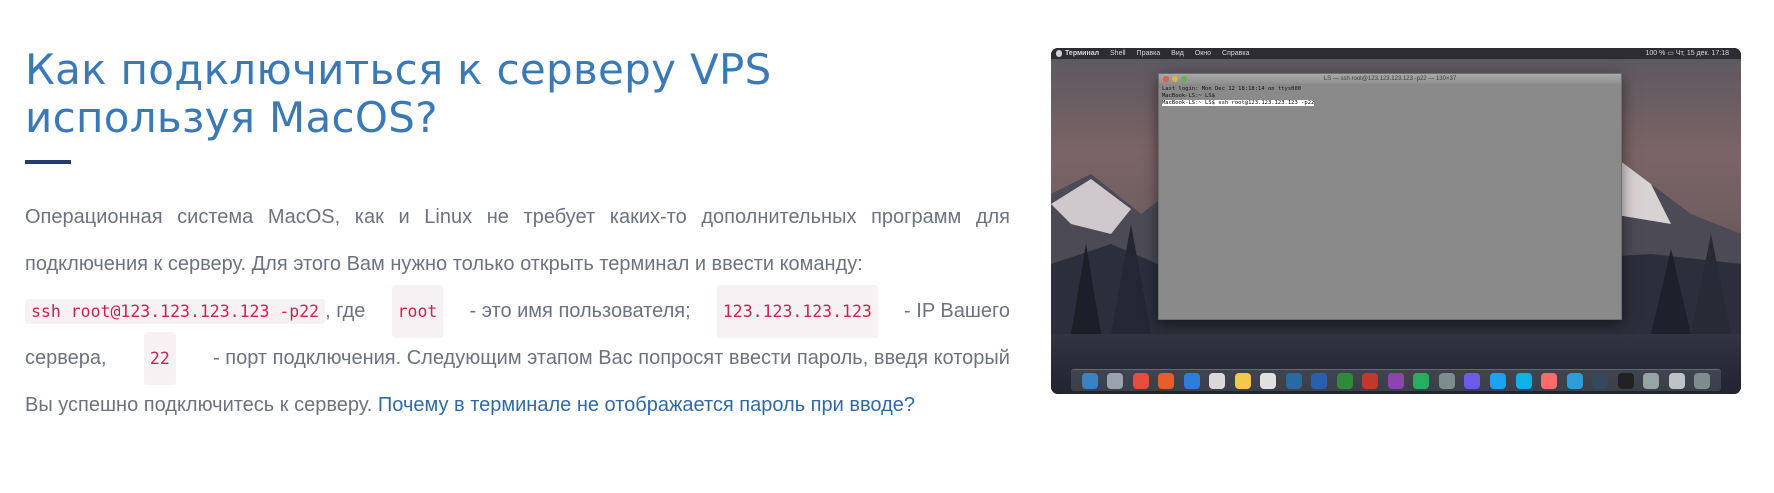  Describe the element at coordinates (1118, 53) in the screenshot. I see `menu-item: Shell` at that location.